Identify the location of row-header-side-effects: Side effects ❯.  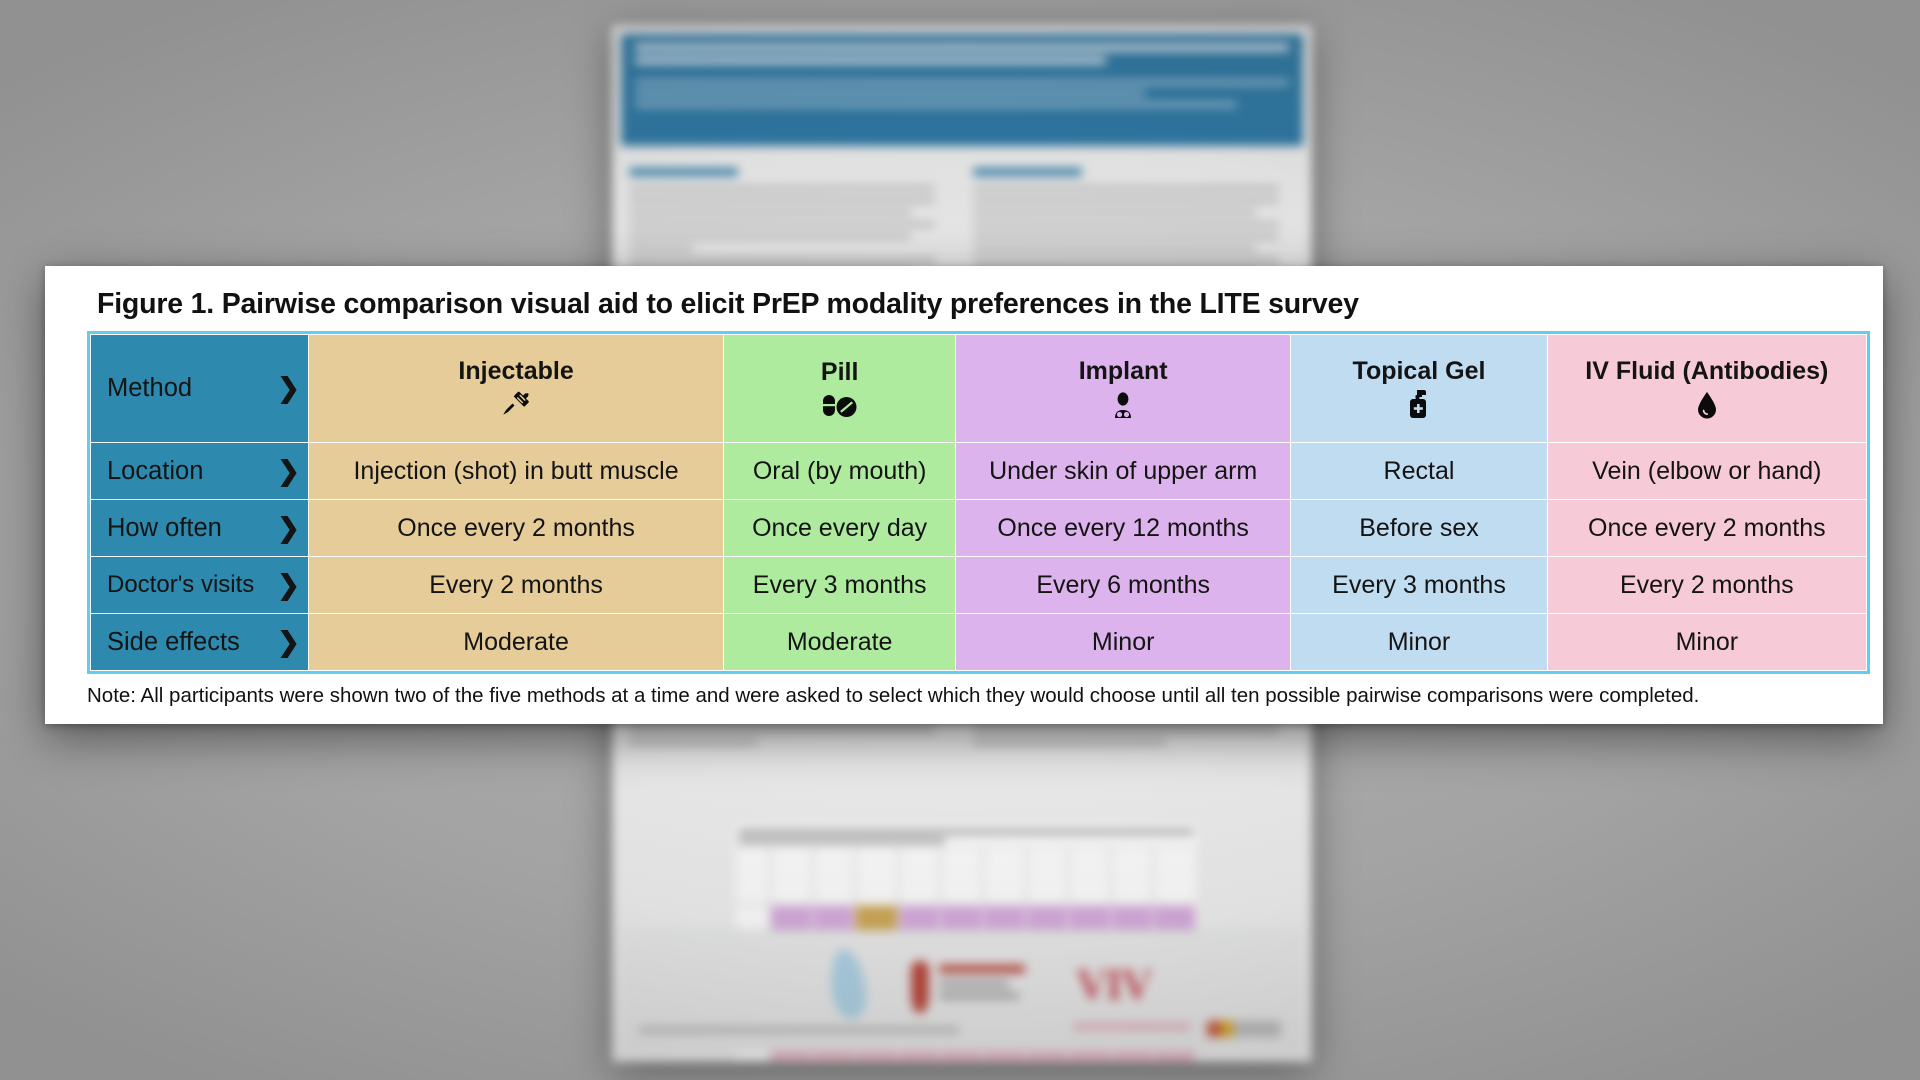
(199, 642).